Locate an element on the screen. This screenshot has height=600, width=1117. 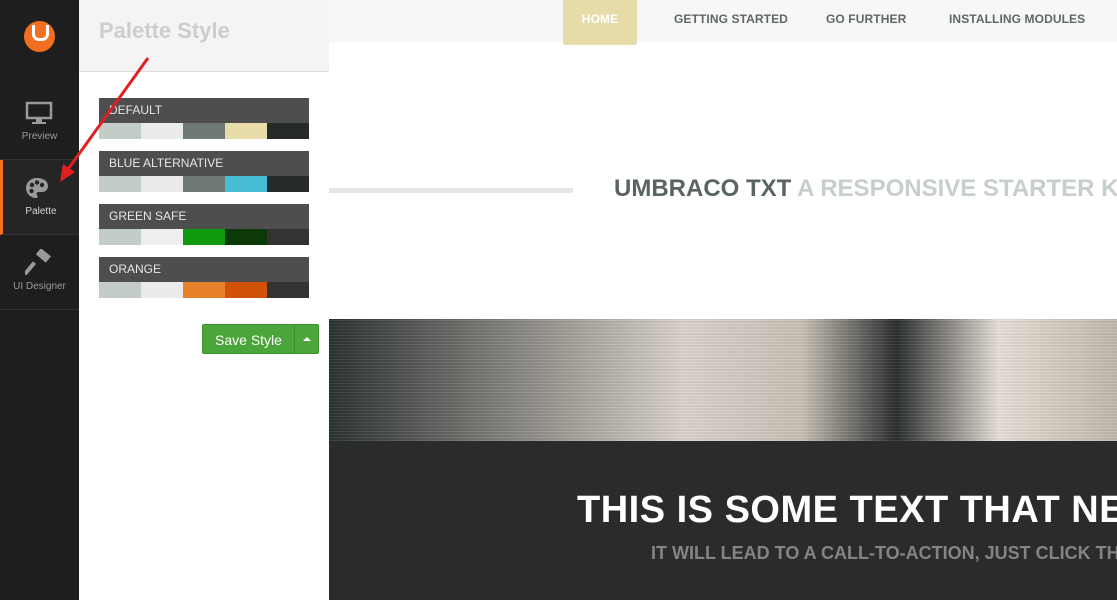
sidebar-item-preview: Preview is located at coordinates (39, 122).